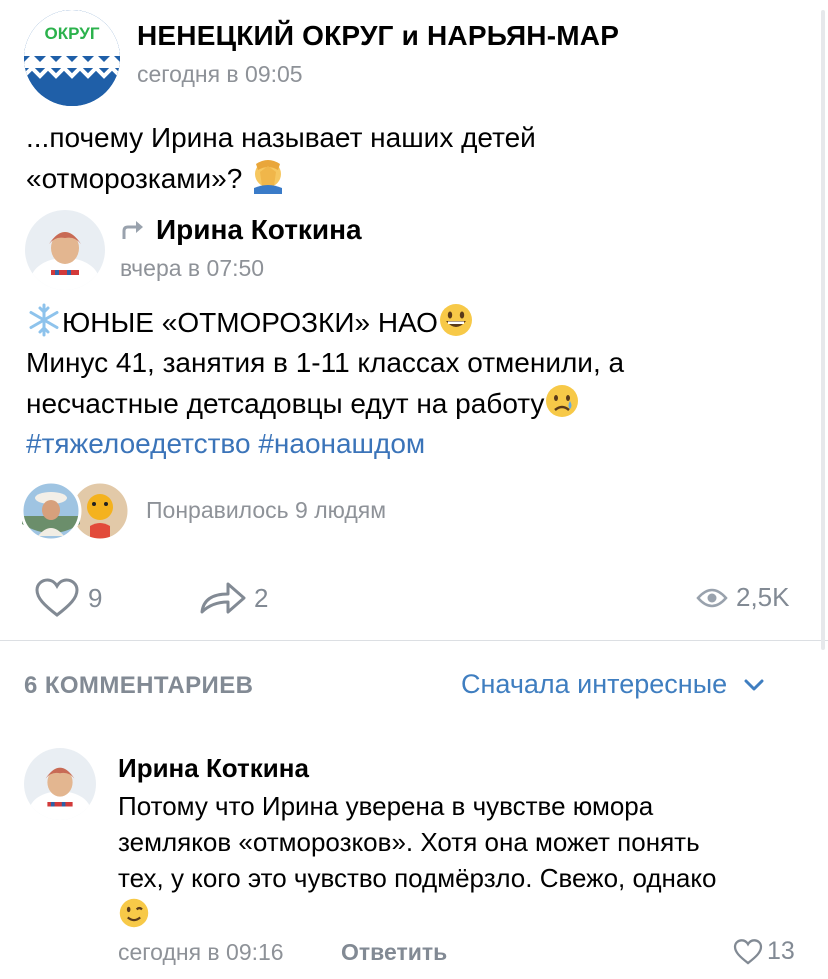  Describe the element at coordinates (268, 177) in the screenshot. I see `facepalm-emoji-icon` at that location.